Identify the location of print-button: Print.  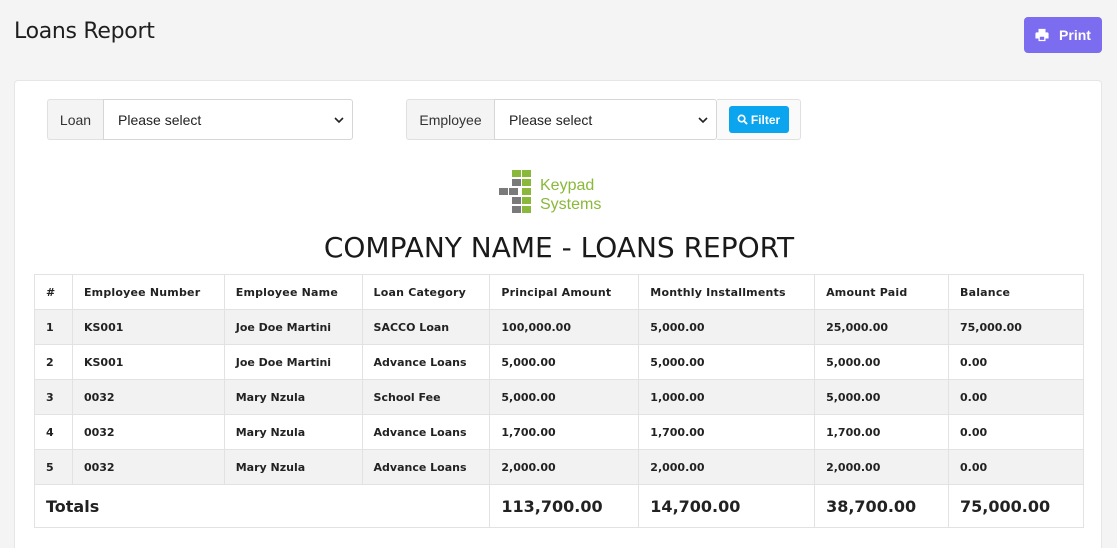
(1063, 35).